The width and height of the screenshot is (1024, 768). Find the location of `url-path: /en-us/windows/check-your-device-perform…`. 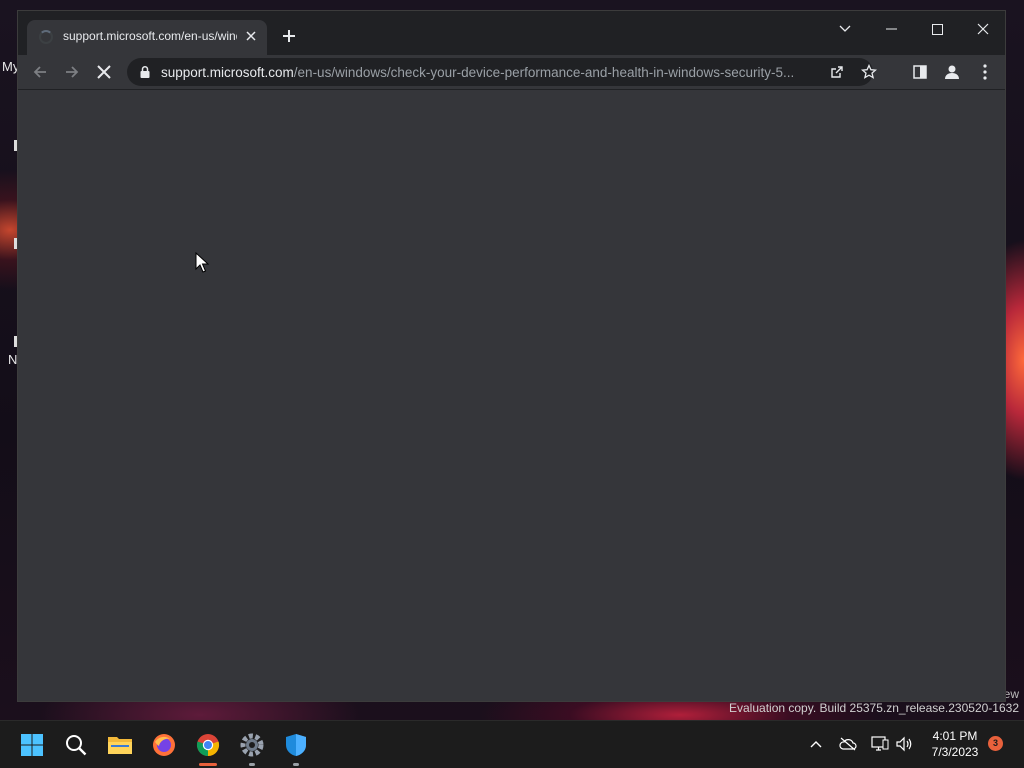

url-path: /en-us/windows/check-your-device-perform… is located at coordinates (544, 72).